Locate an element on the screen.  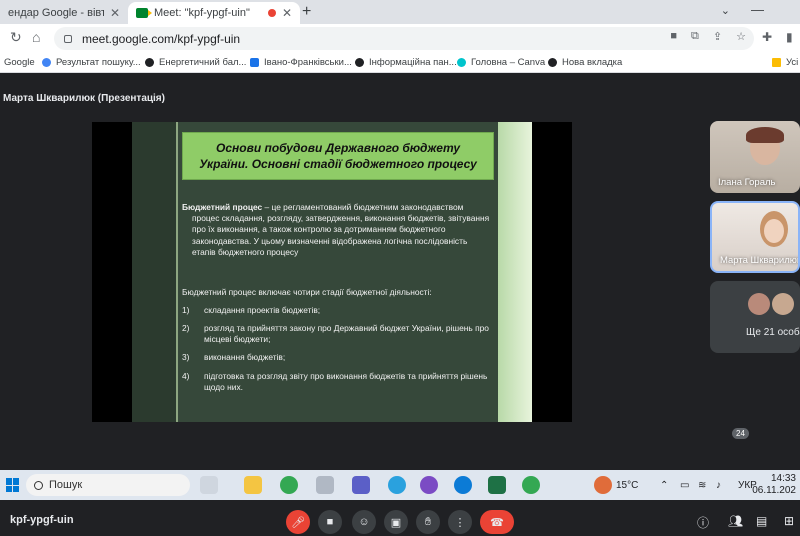
bookmark-canva: Головна – Canva is located at coordinates (501, 62).